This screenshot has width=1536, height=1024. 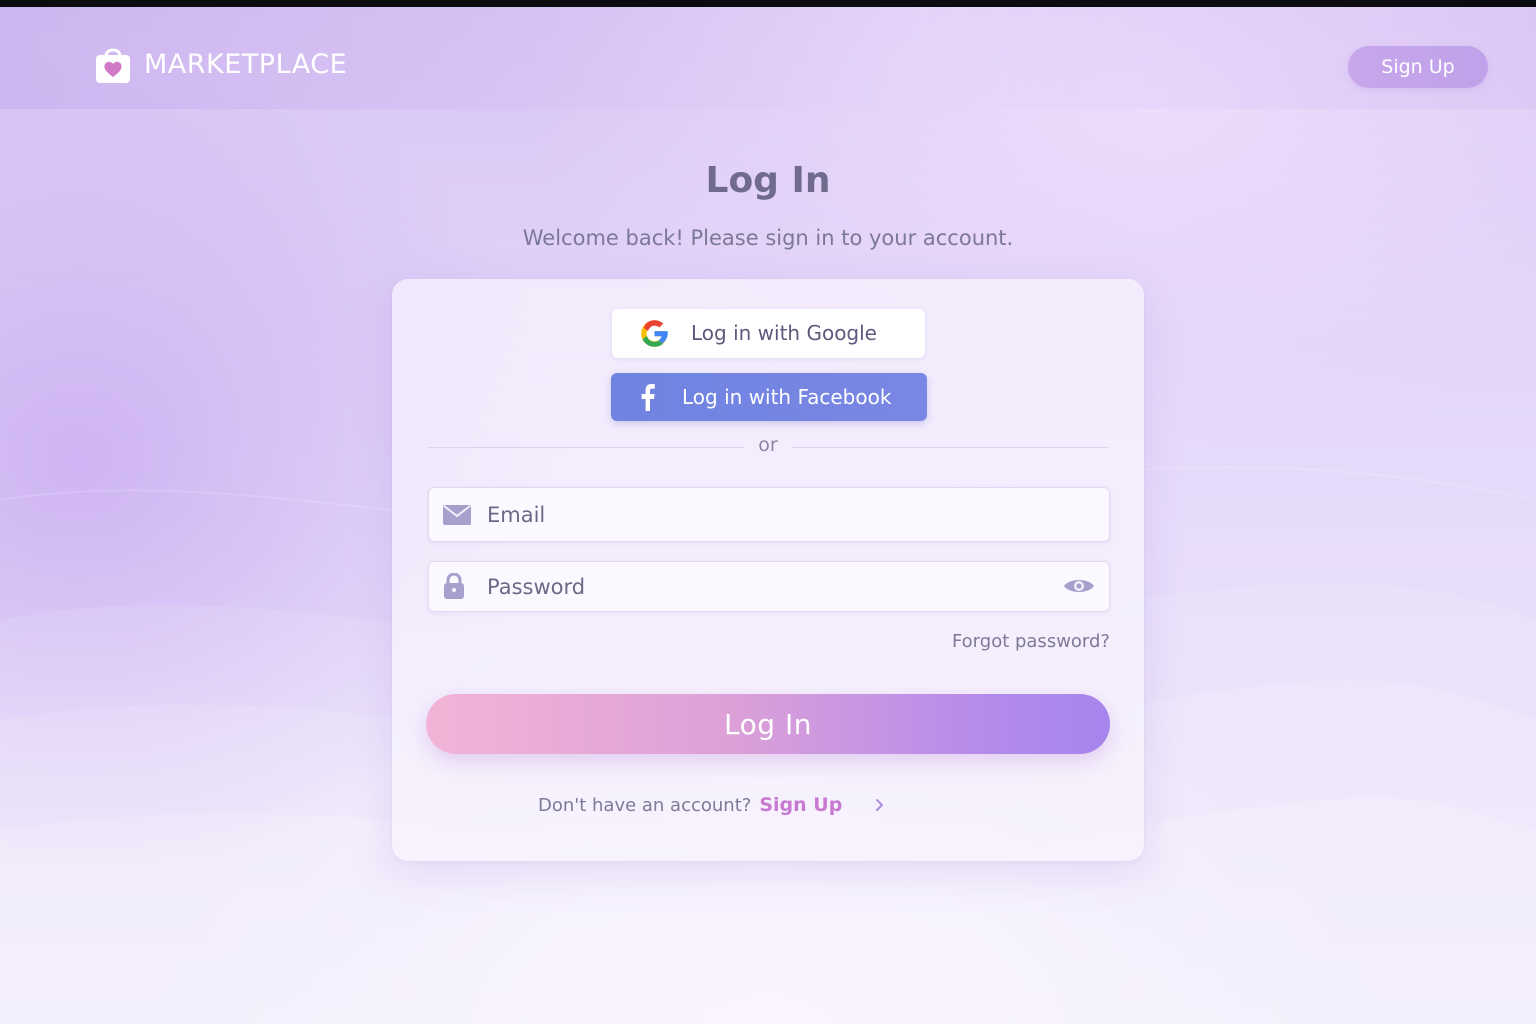 I want to click on facebook-f-icon, so click(x=648, y=397).